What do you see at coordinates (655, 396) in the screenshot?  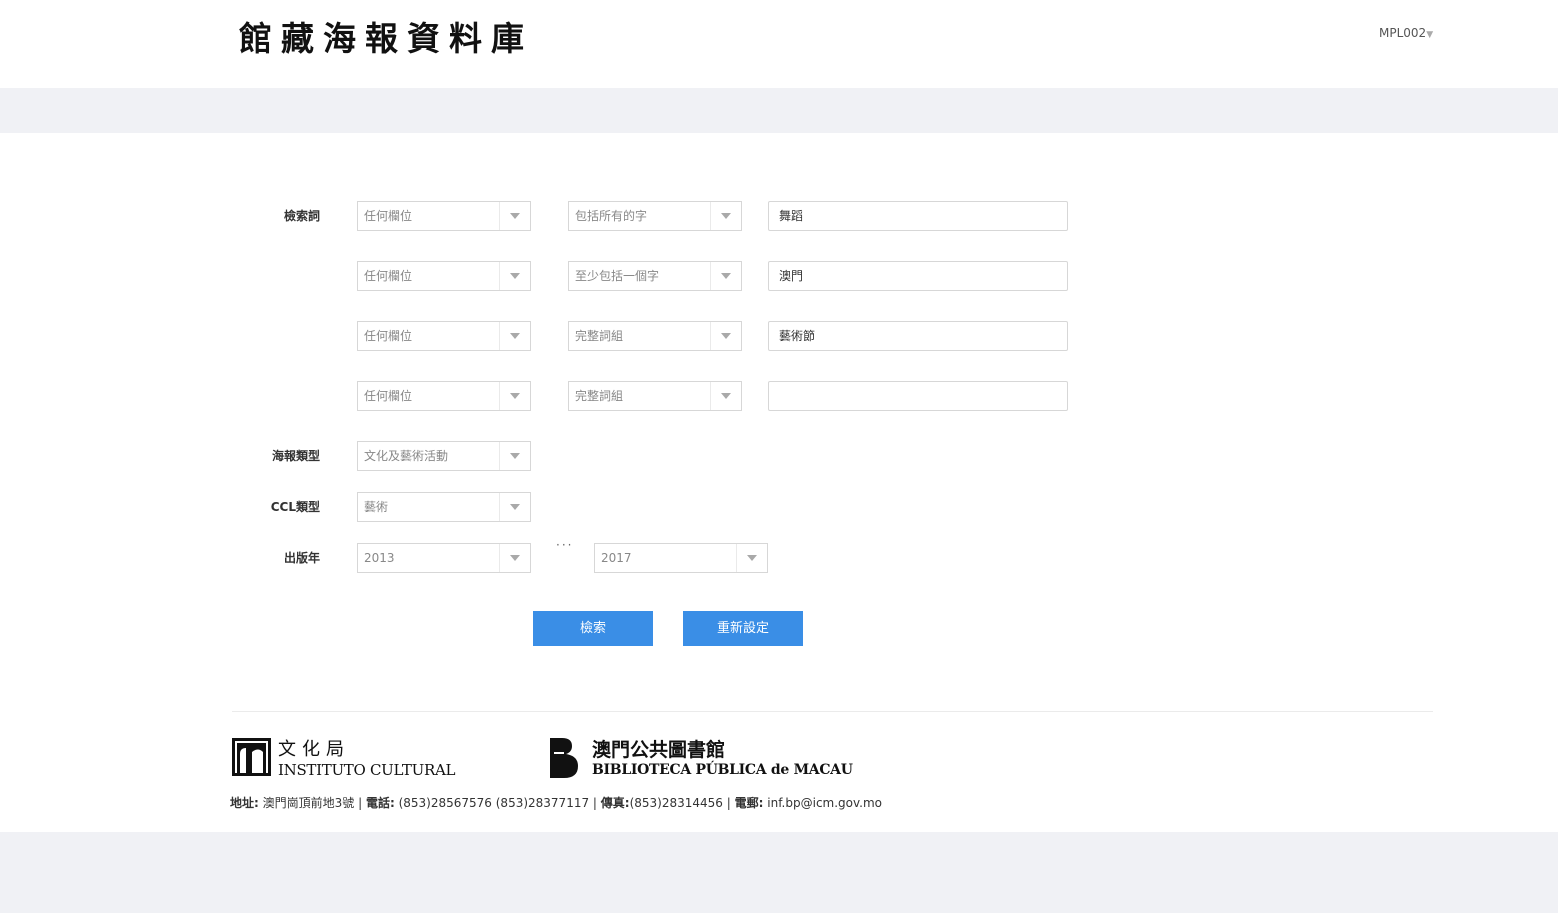 I see `match-select-4: 完整詞組` at bounding box center [655, 396].